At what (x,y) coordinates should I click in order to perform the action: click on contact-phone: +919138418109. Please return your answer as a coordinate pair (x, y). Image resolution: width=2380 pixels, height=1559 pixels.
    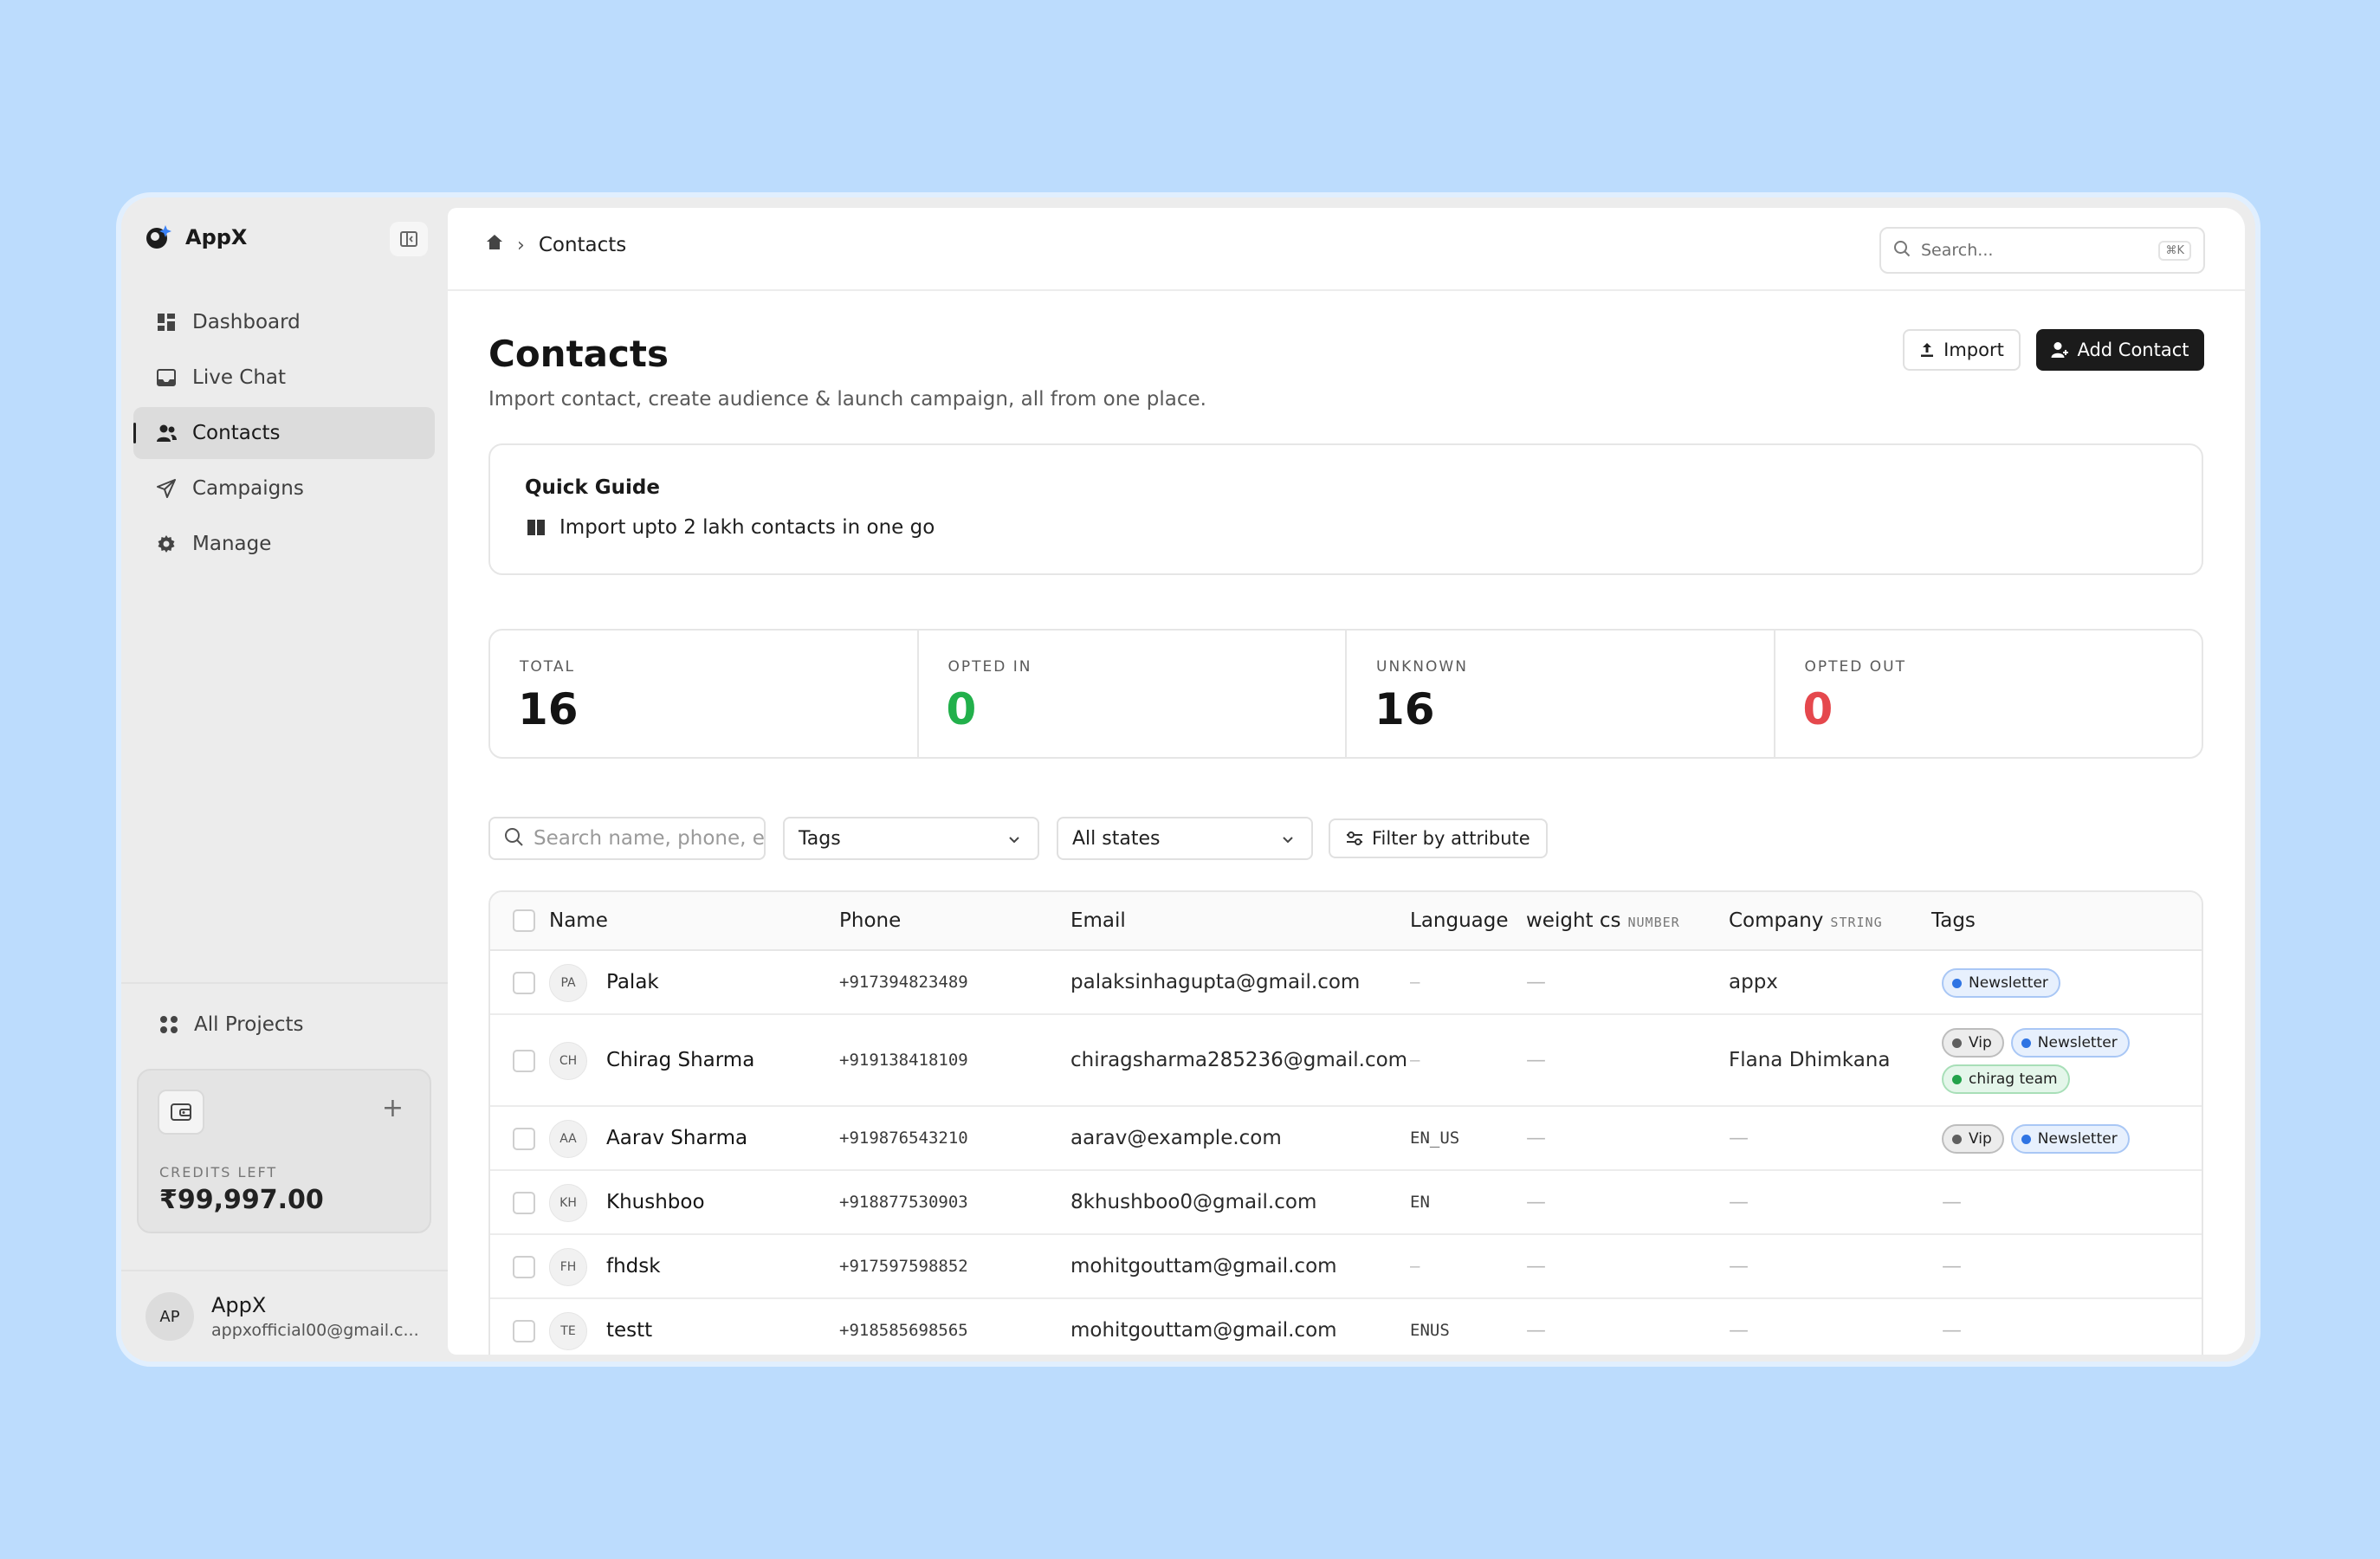
    Looking at the image, I should click on (903, 1060).